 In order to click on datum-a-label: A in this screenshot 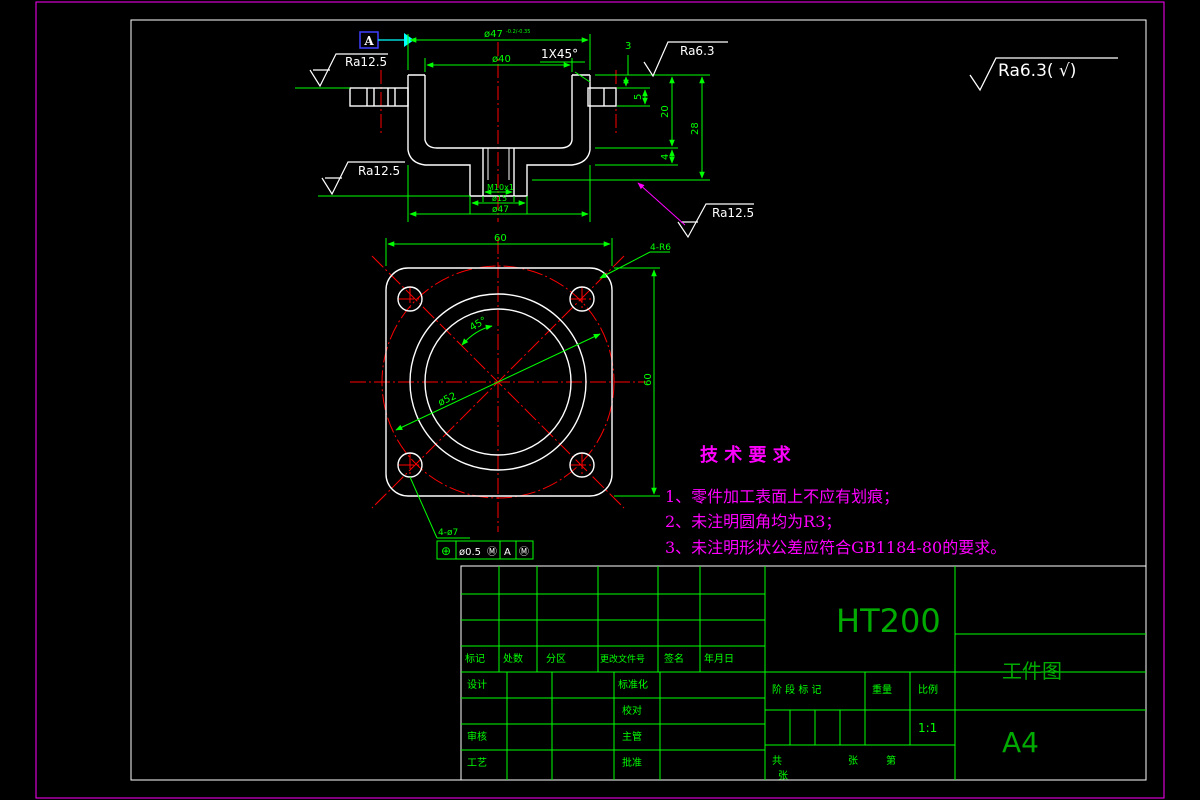, I will do `click(368, 41)`.